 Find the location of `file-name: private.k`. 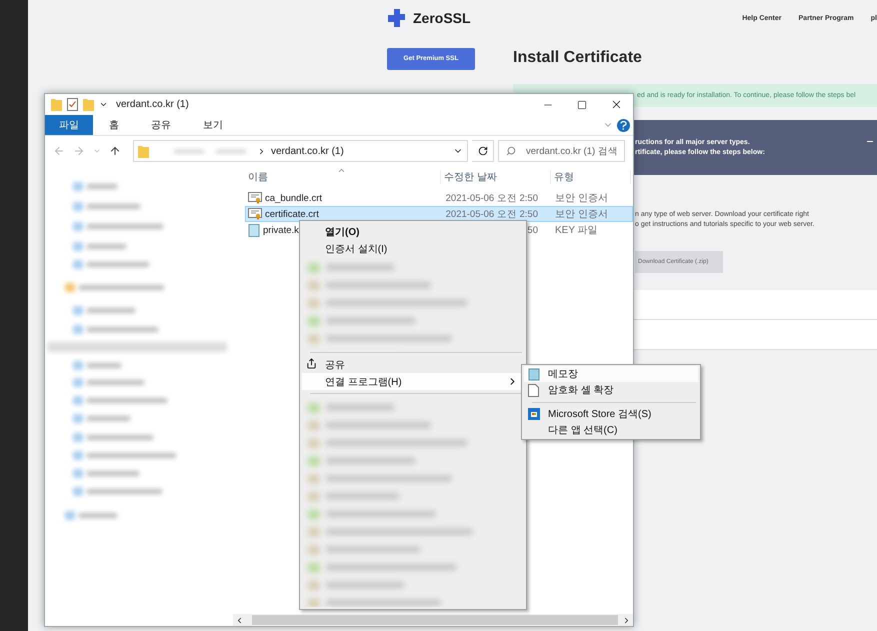

file-name: private.k is located at coordinates (281, 230).